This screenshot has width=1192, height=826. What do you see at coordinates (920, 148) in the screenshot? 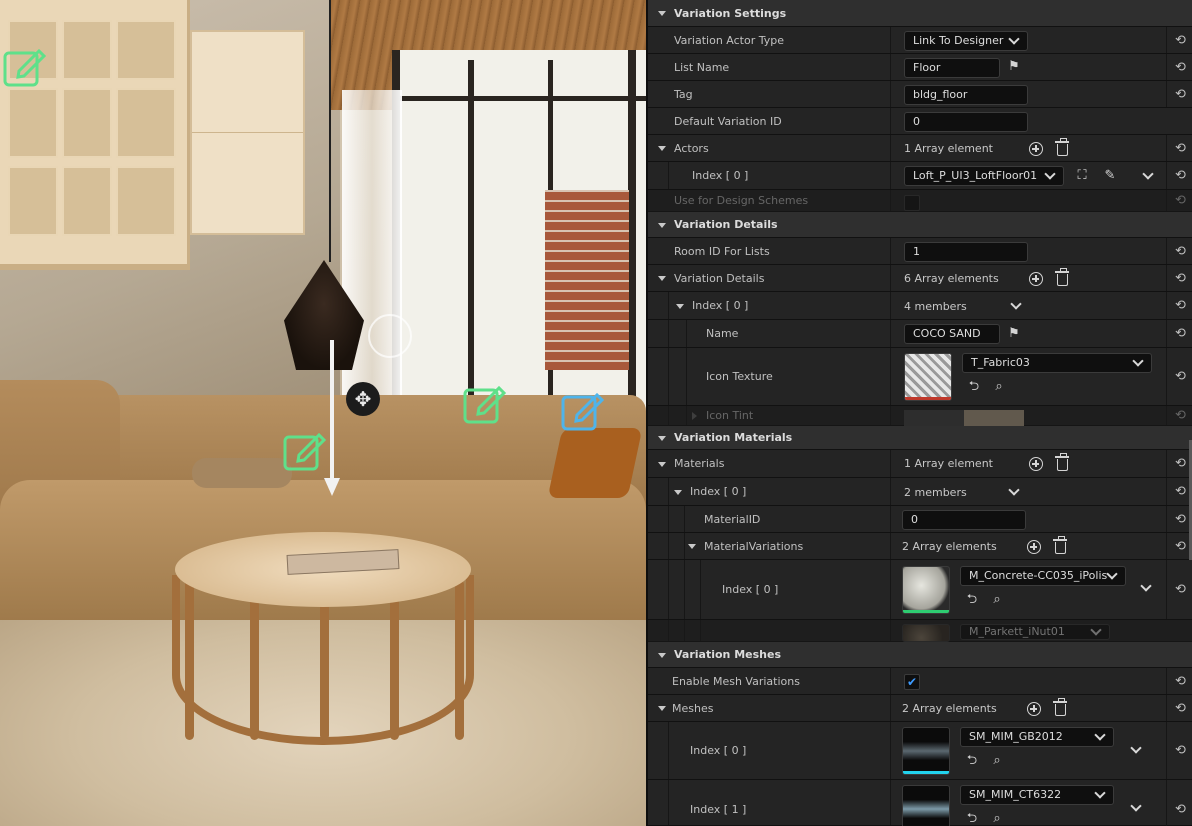
I see `row-actors: Actors 1 Array element ⟲` at bounding box center [920, 148].